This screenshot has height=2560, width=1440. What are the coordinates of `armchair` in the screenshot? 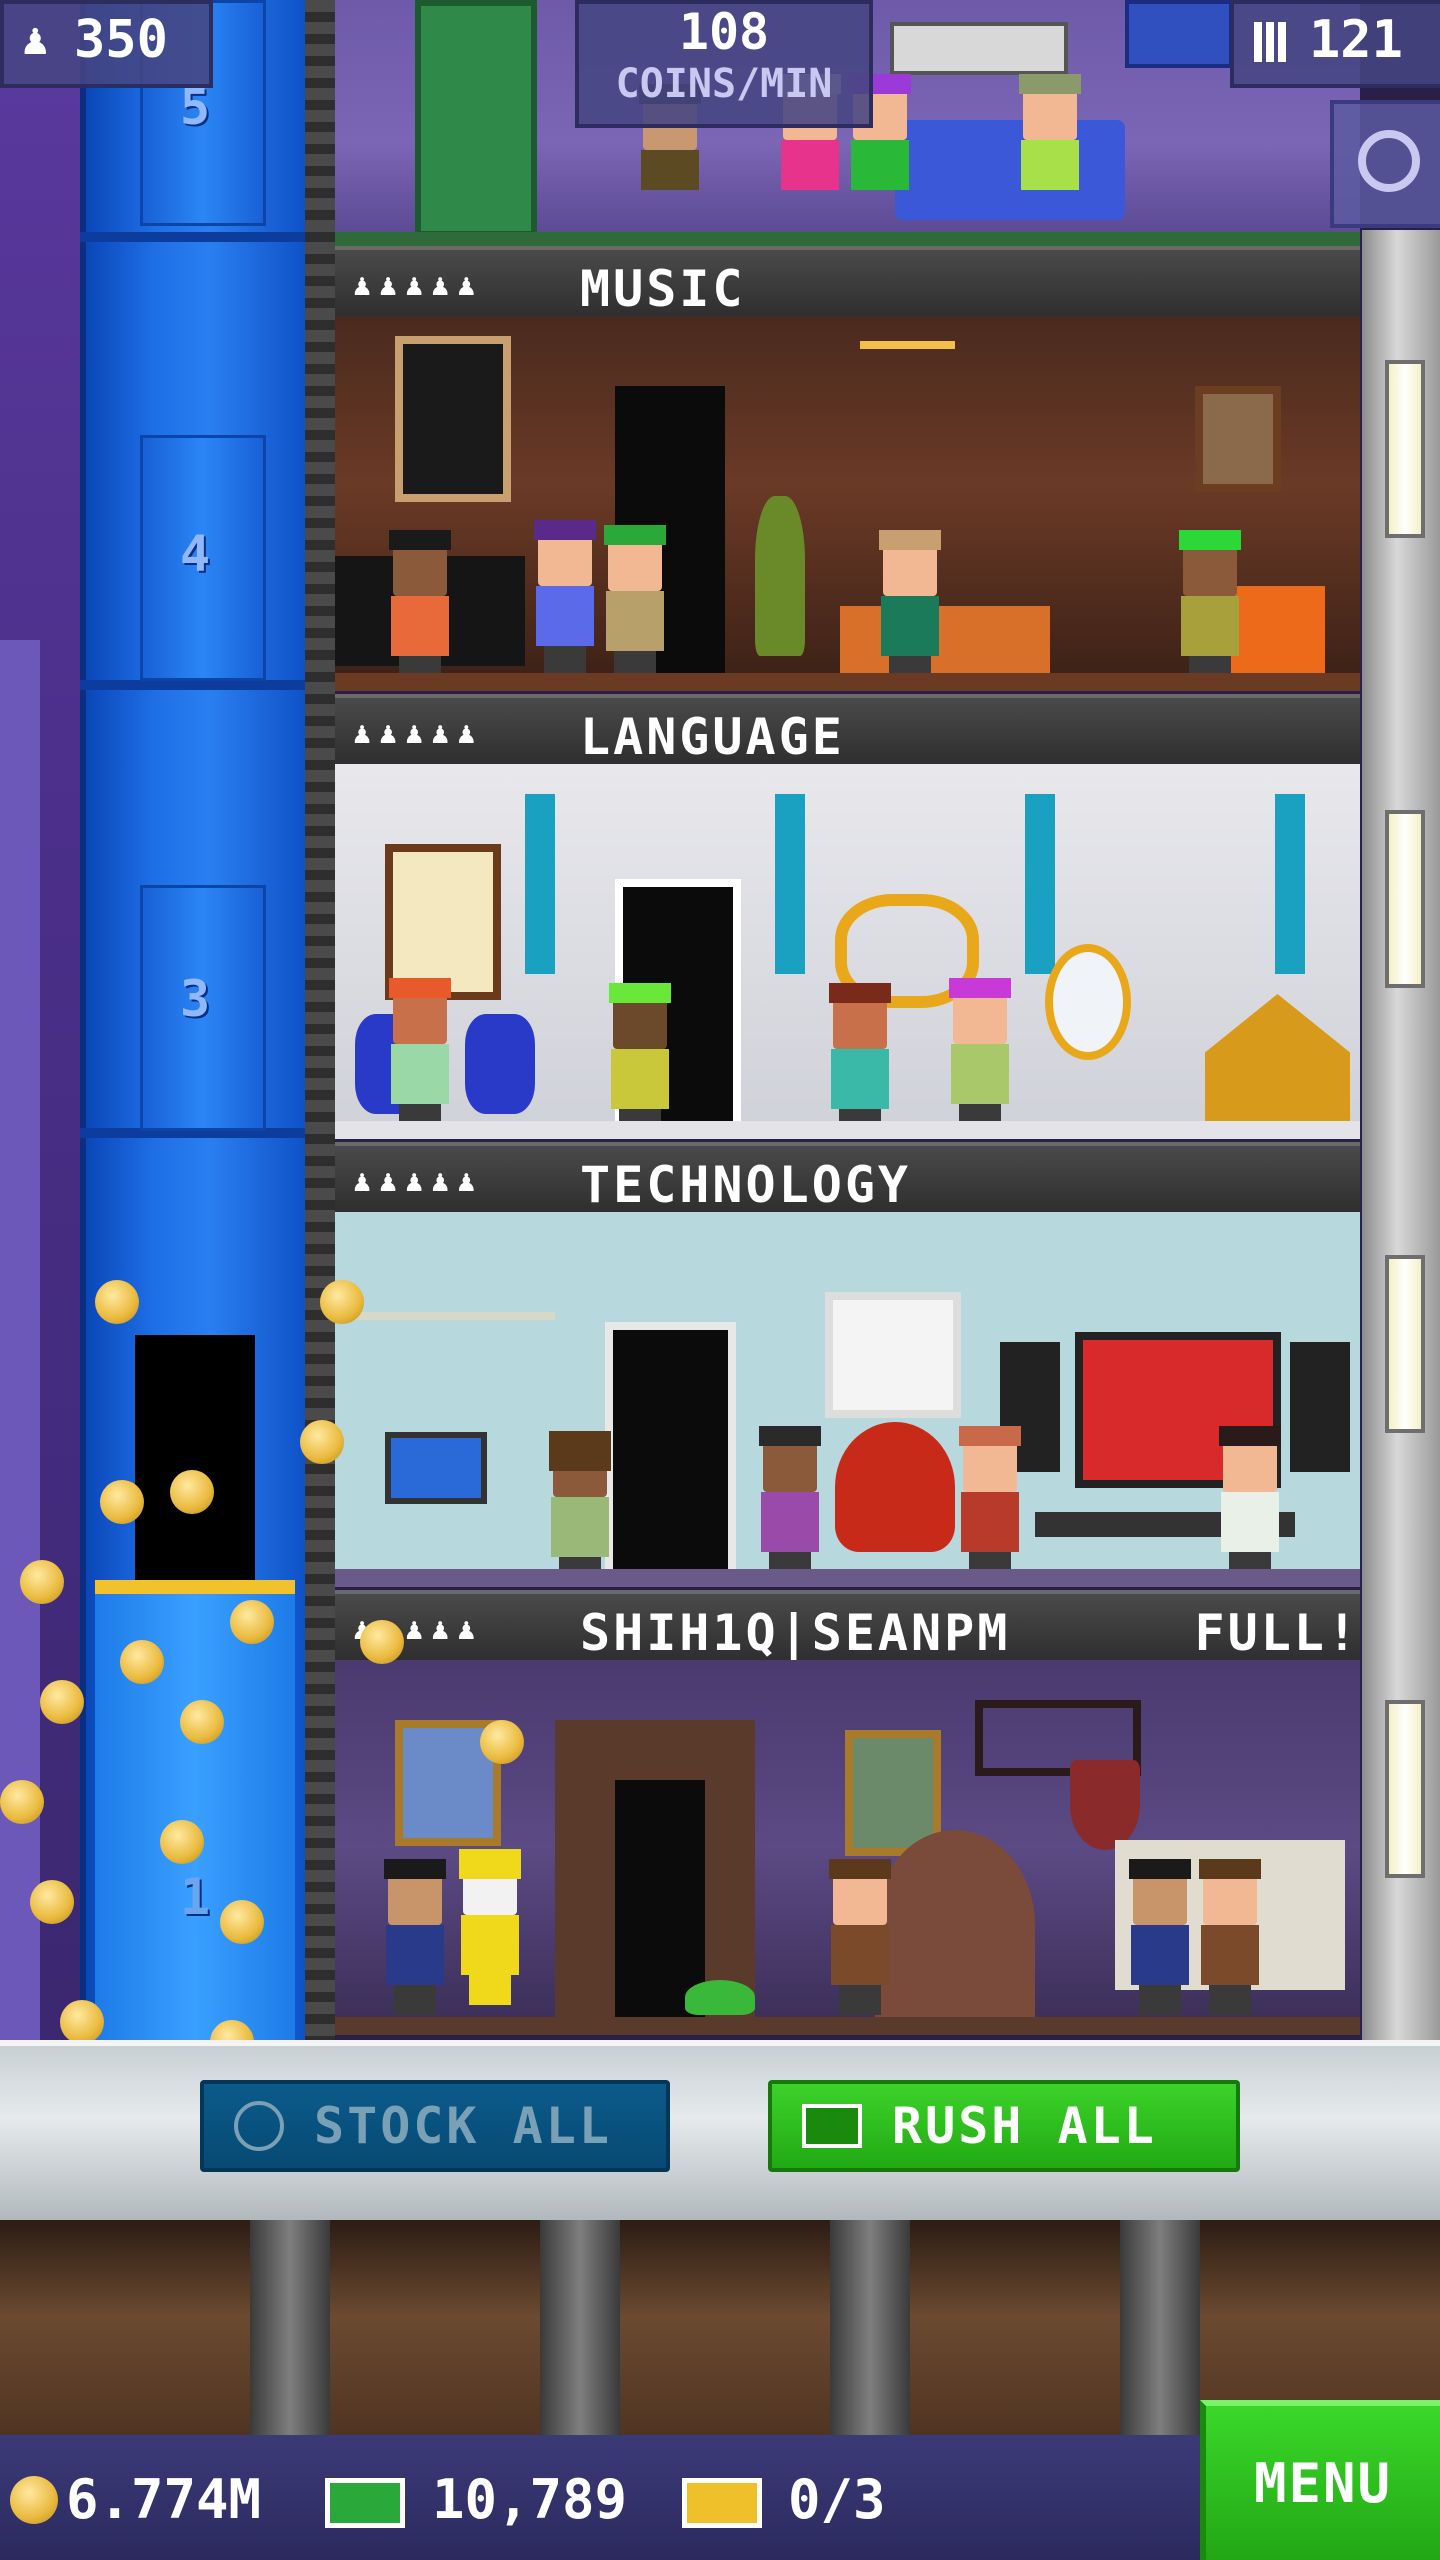 It's located at (955, 1925).